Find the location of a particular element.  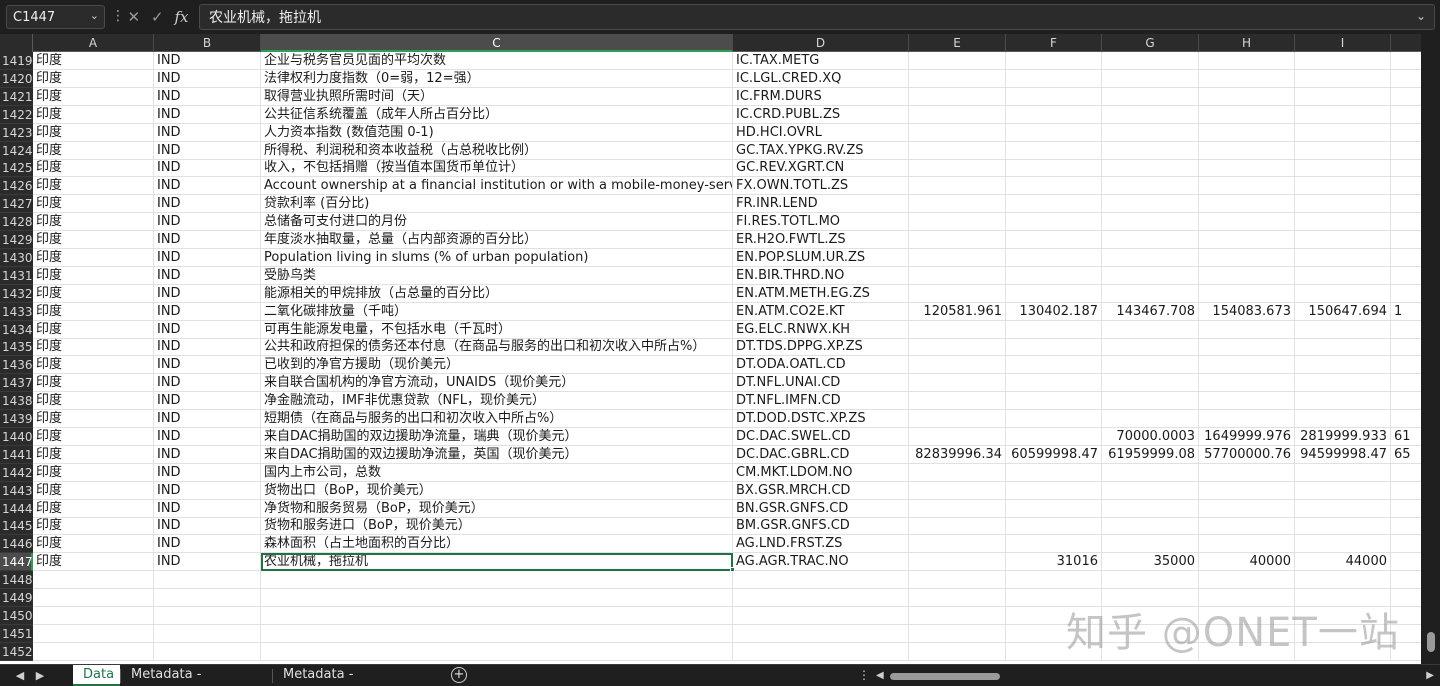

cell-c: 企业与税务官员见面的平均次数 is located at coordinates (497, 61).